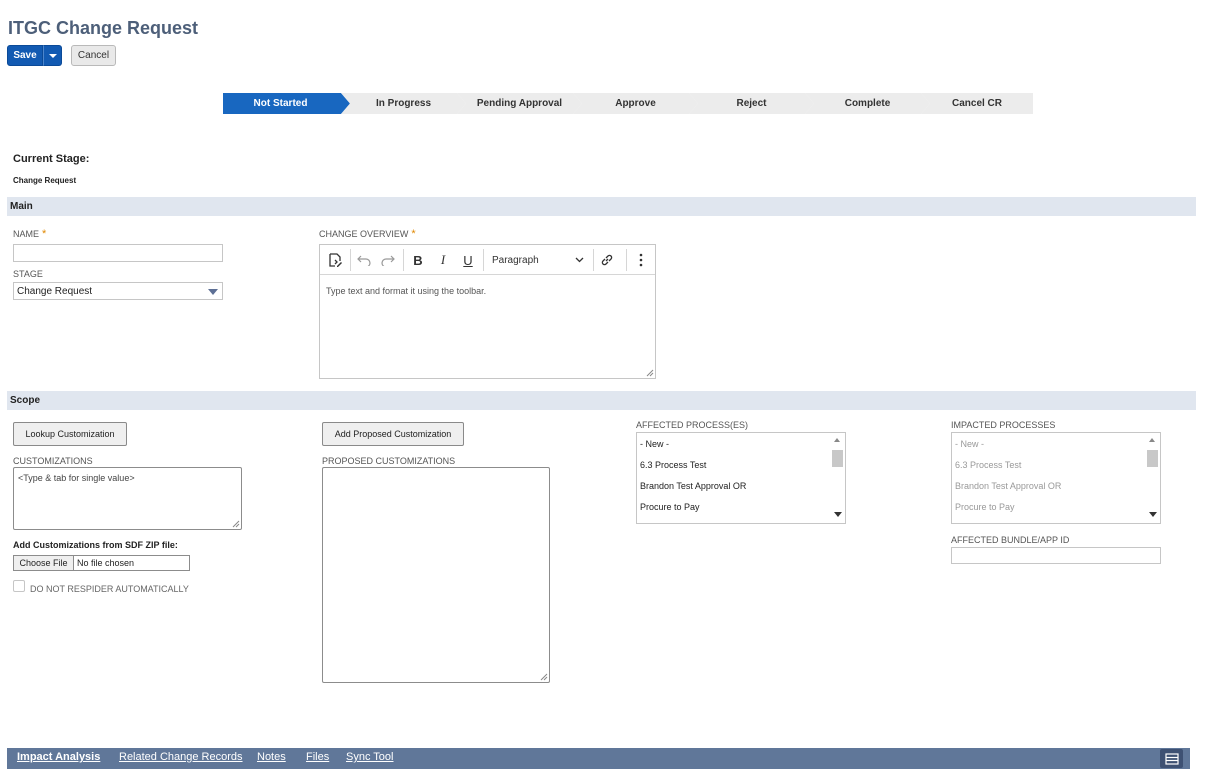 Image resolution: width=1206 pixels, height=775 pixels. I want to click on stage-select: Change Request, so click(118, 291).